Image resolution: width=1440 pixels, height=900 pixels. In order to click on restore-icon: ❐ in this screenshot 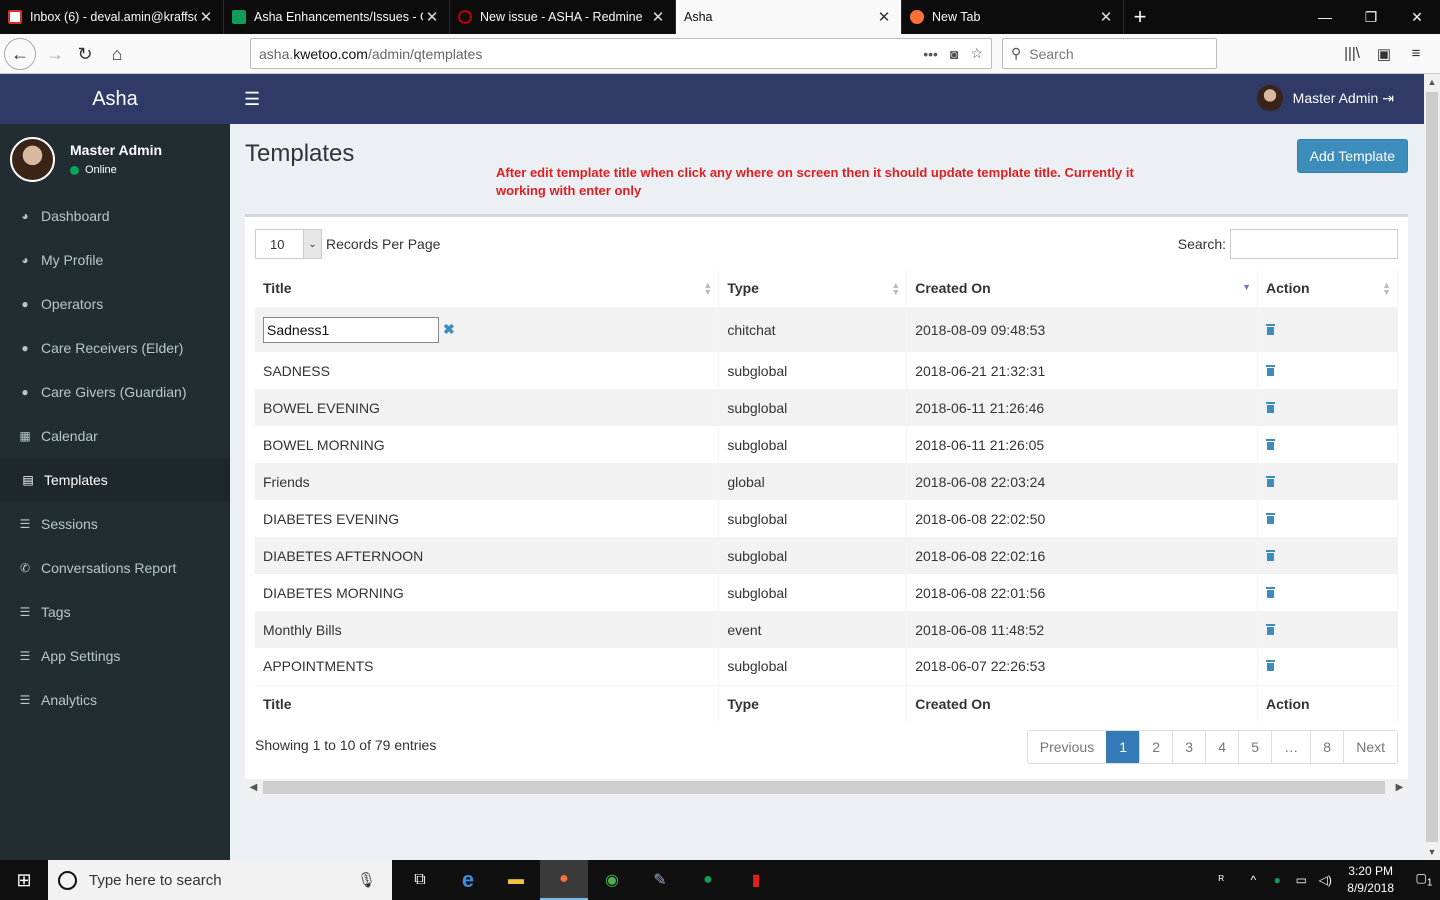, I will do `click(1371, 17)`.